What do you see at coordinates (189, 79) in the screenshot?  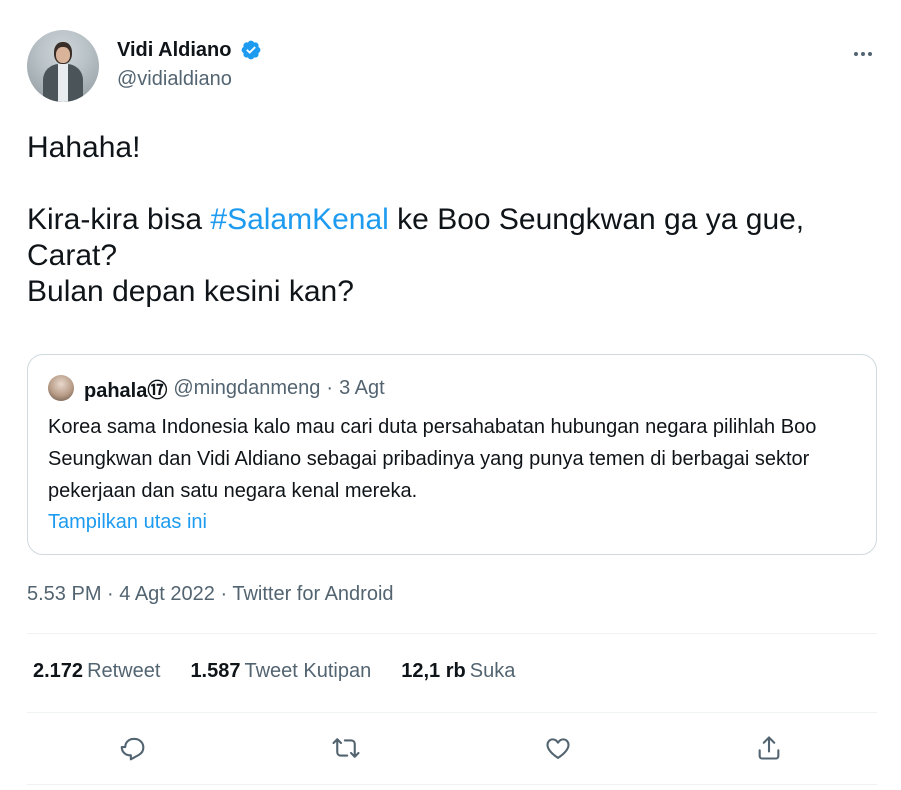 I see `author-handle: @vidialdiano` at bounding box center [189, 79].